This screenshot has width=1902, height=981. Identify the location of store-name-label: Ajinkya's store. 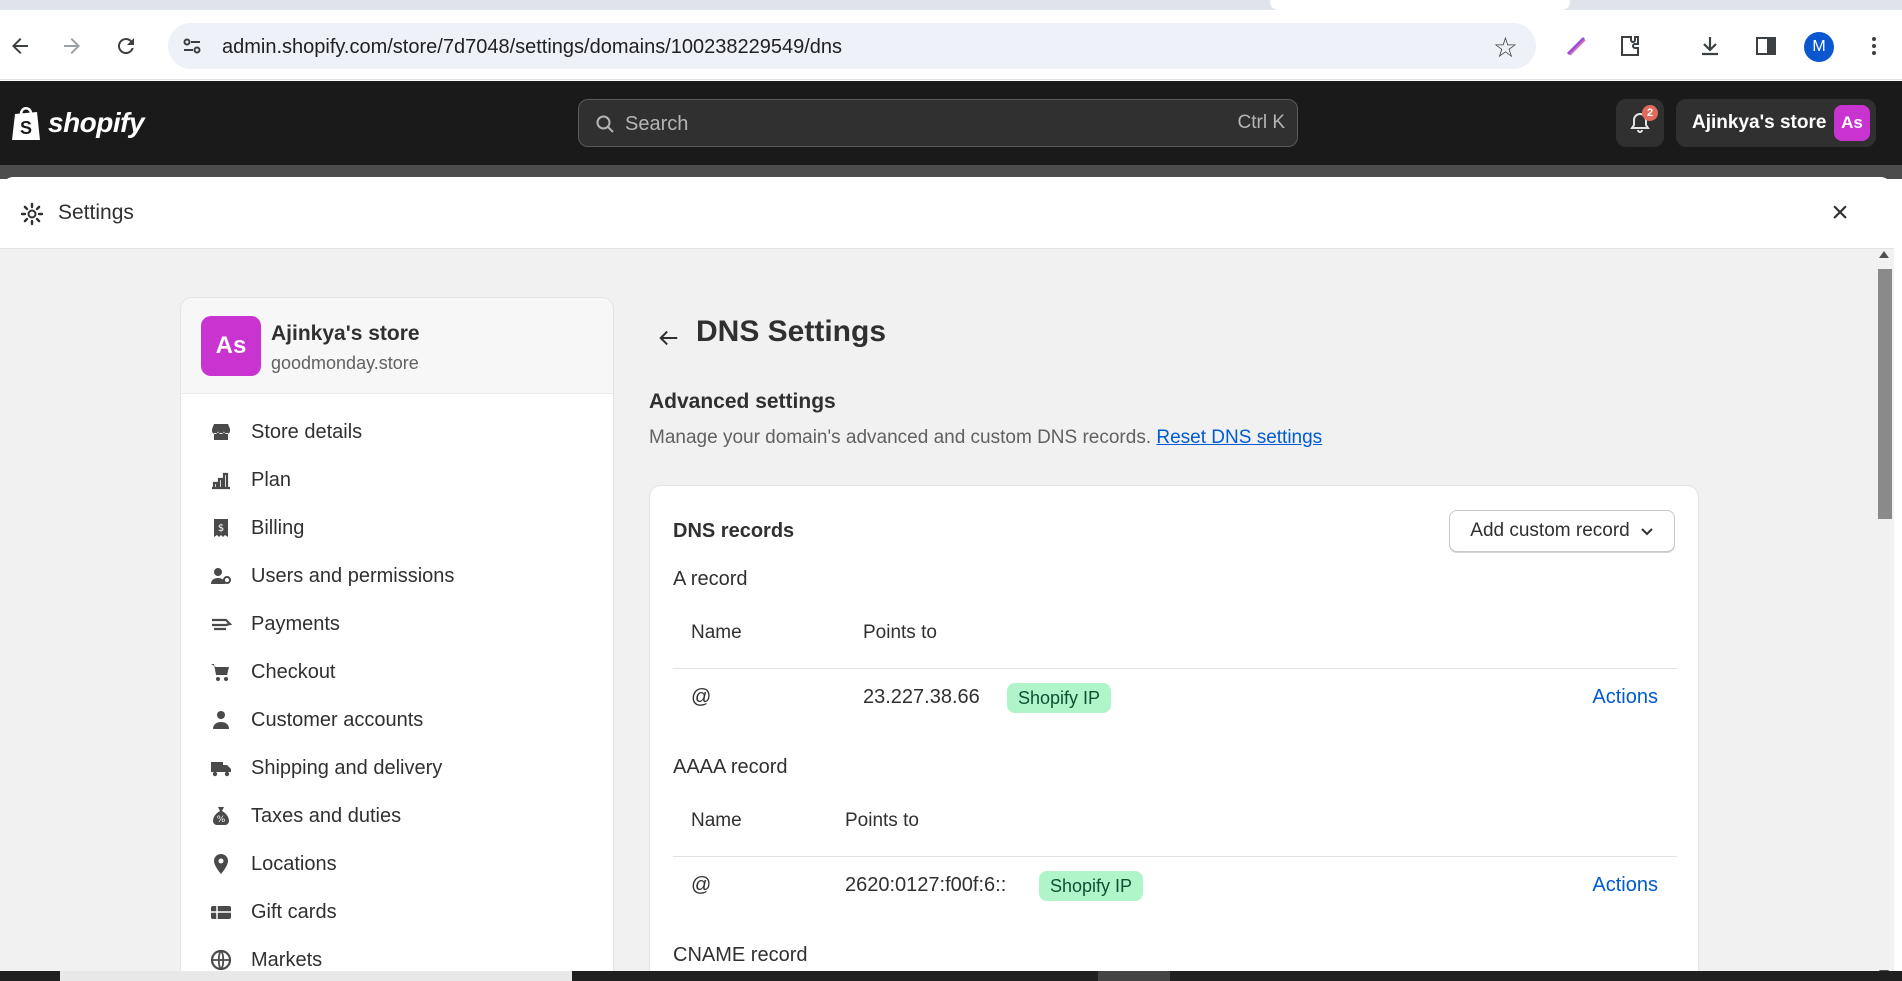
(1759, 122).